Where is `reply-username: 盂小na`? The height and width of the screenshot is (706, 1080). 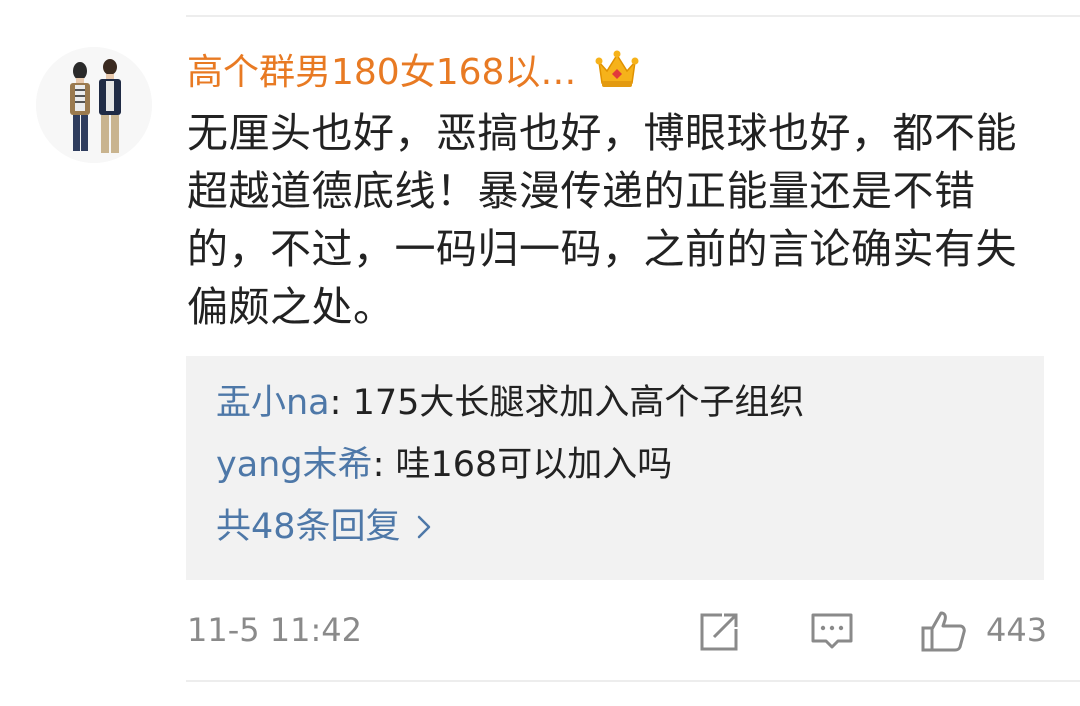 reply-username: 盂小na is located at coordinates (273, 403).